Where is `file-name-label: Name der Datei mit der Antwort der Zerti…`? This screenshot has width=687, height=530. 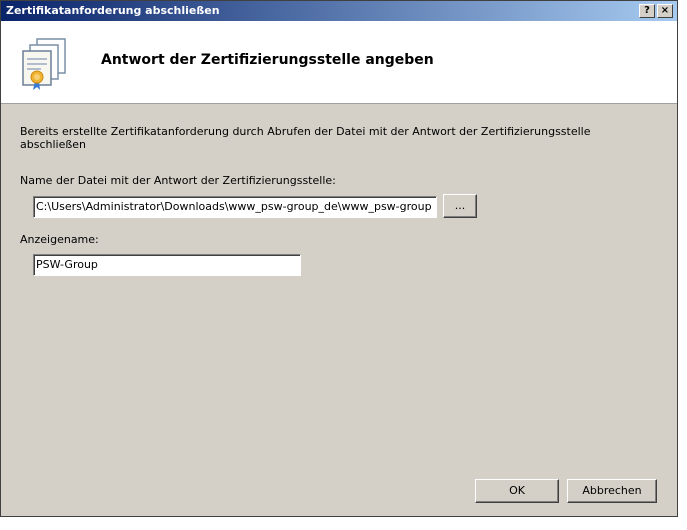 file-name-label: Name der Datei mit der Antwort der Zerti… is located at coordinates (178, 180).